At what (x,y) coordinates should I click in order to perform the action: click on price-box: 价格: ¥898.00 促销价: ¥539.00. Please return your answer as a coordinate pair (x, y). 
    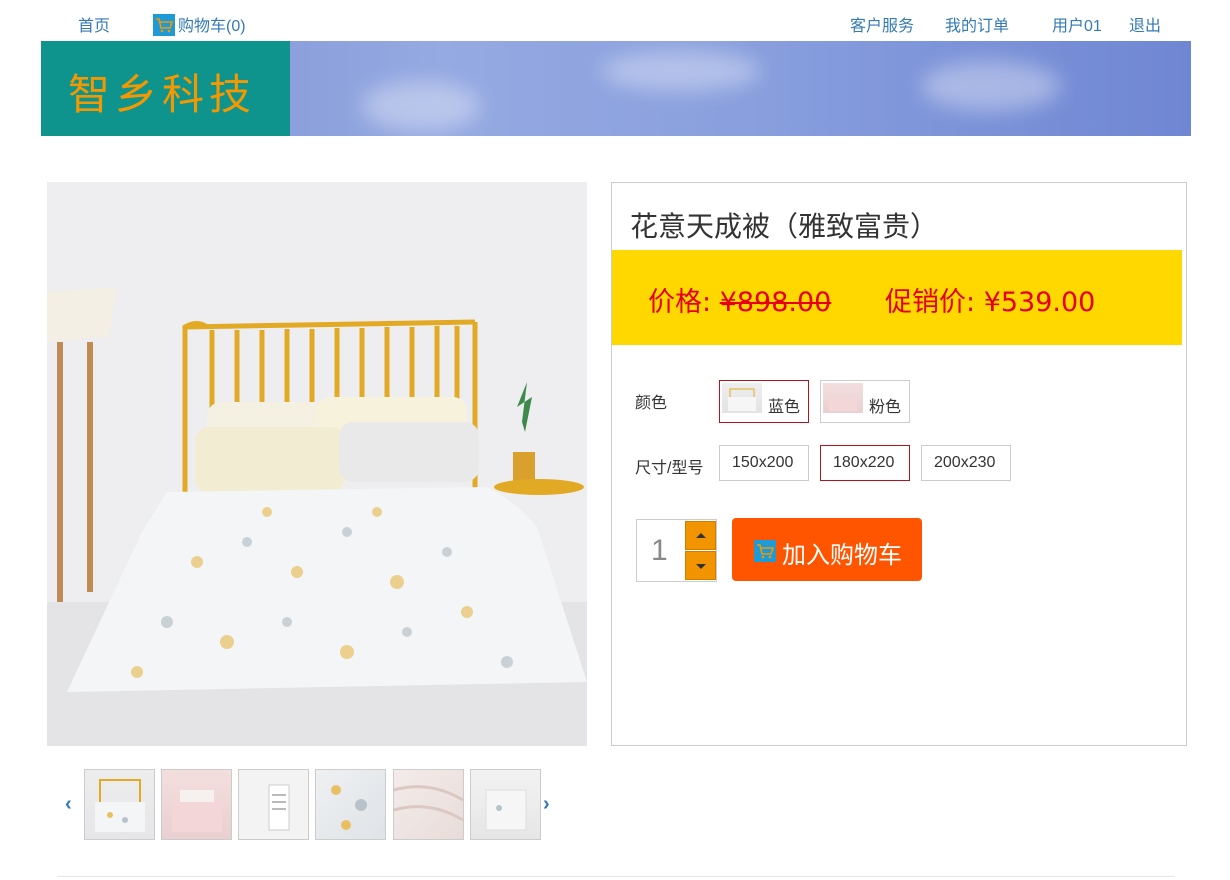
    Looking at the image, I should click on (897, 297).